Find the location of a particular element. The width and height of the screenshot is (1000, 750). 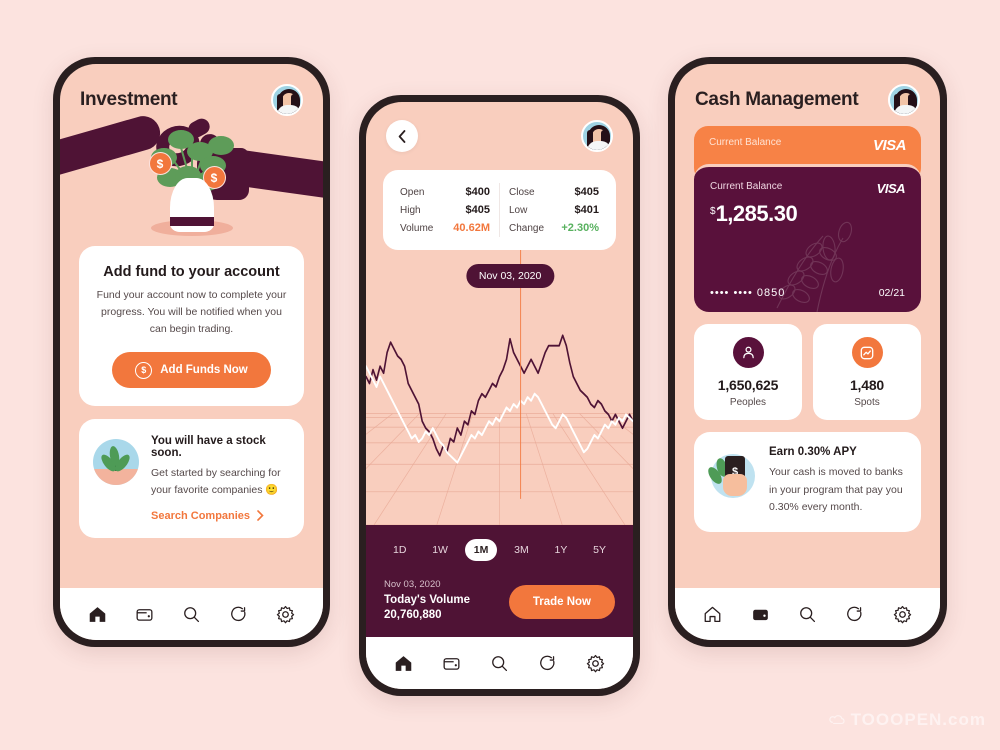

primary-card-header: Current Balance VISA is located at coordinates (808, 188).